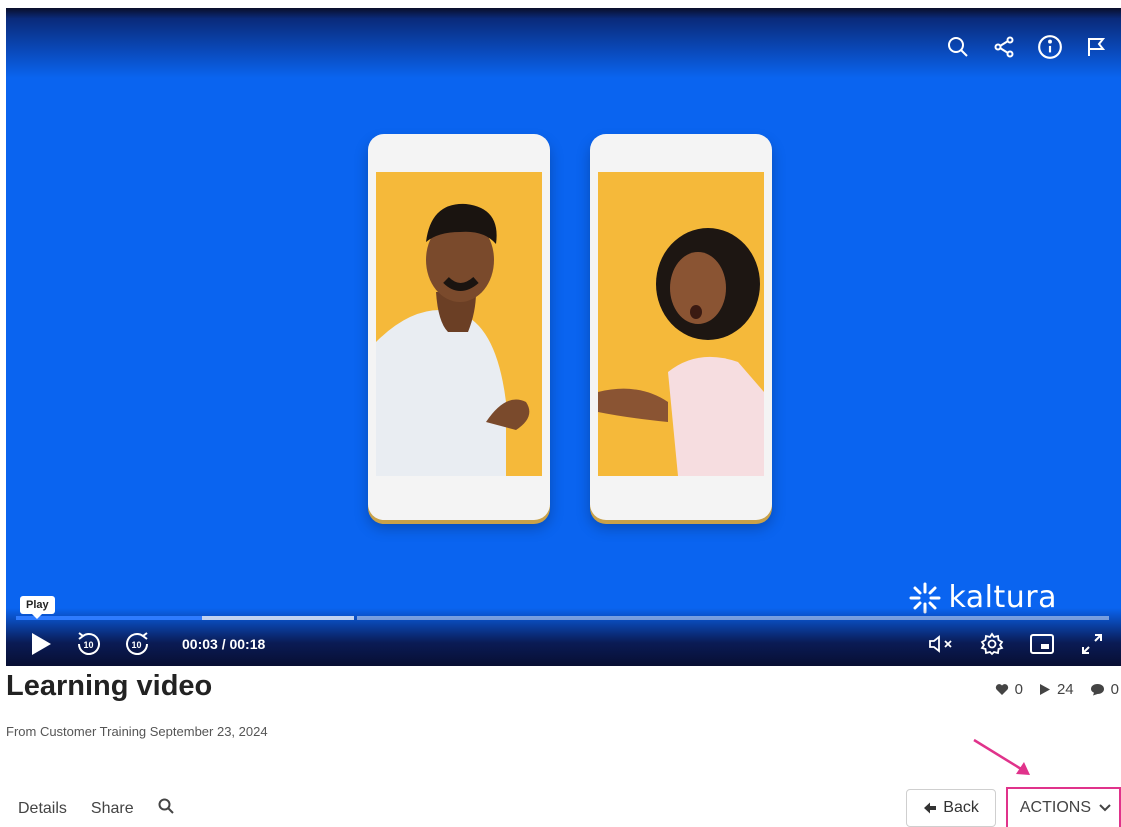 This screenshot has width=1121, height=827. Describe the element at coordinates (109, 618) in the screenshot. I see `progress-played` at that location.